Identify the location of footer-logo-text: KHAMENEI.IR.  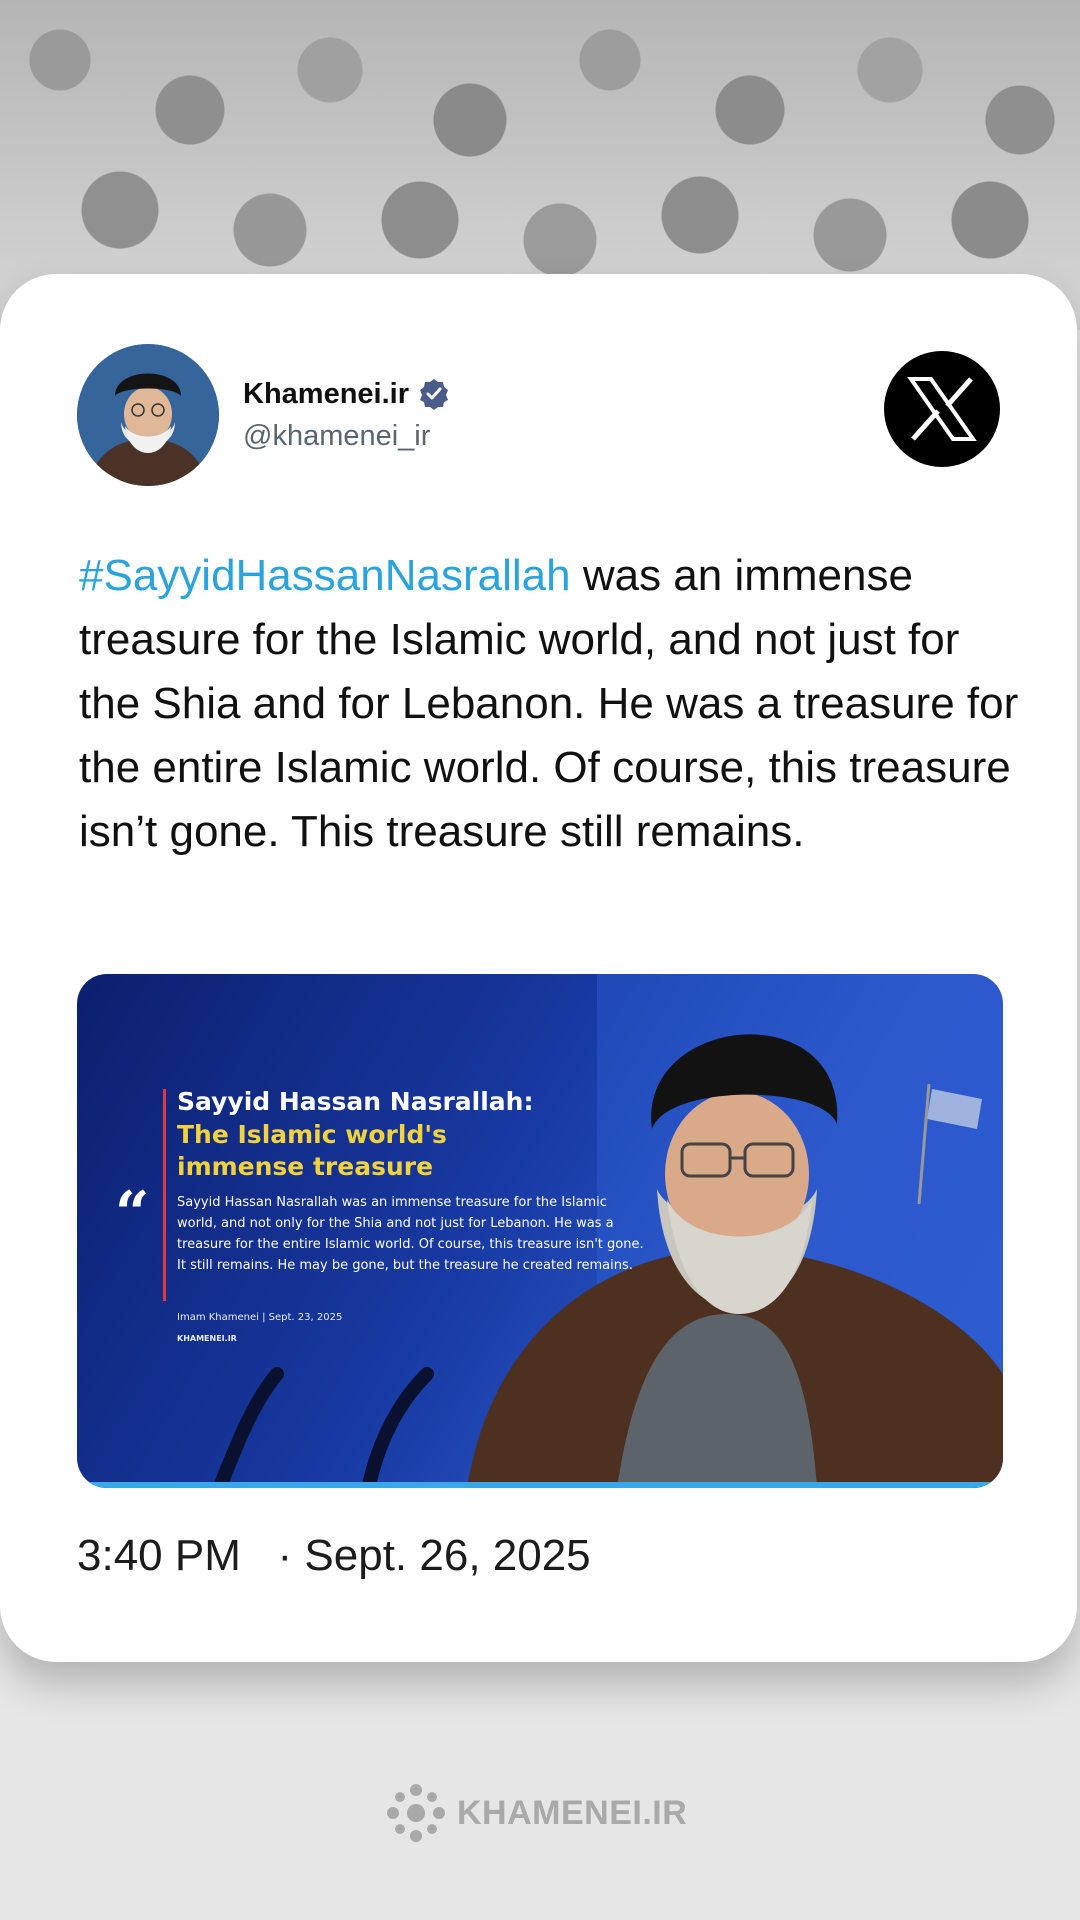
(572, 1812).